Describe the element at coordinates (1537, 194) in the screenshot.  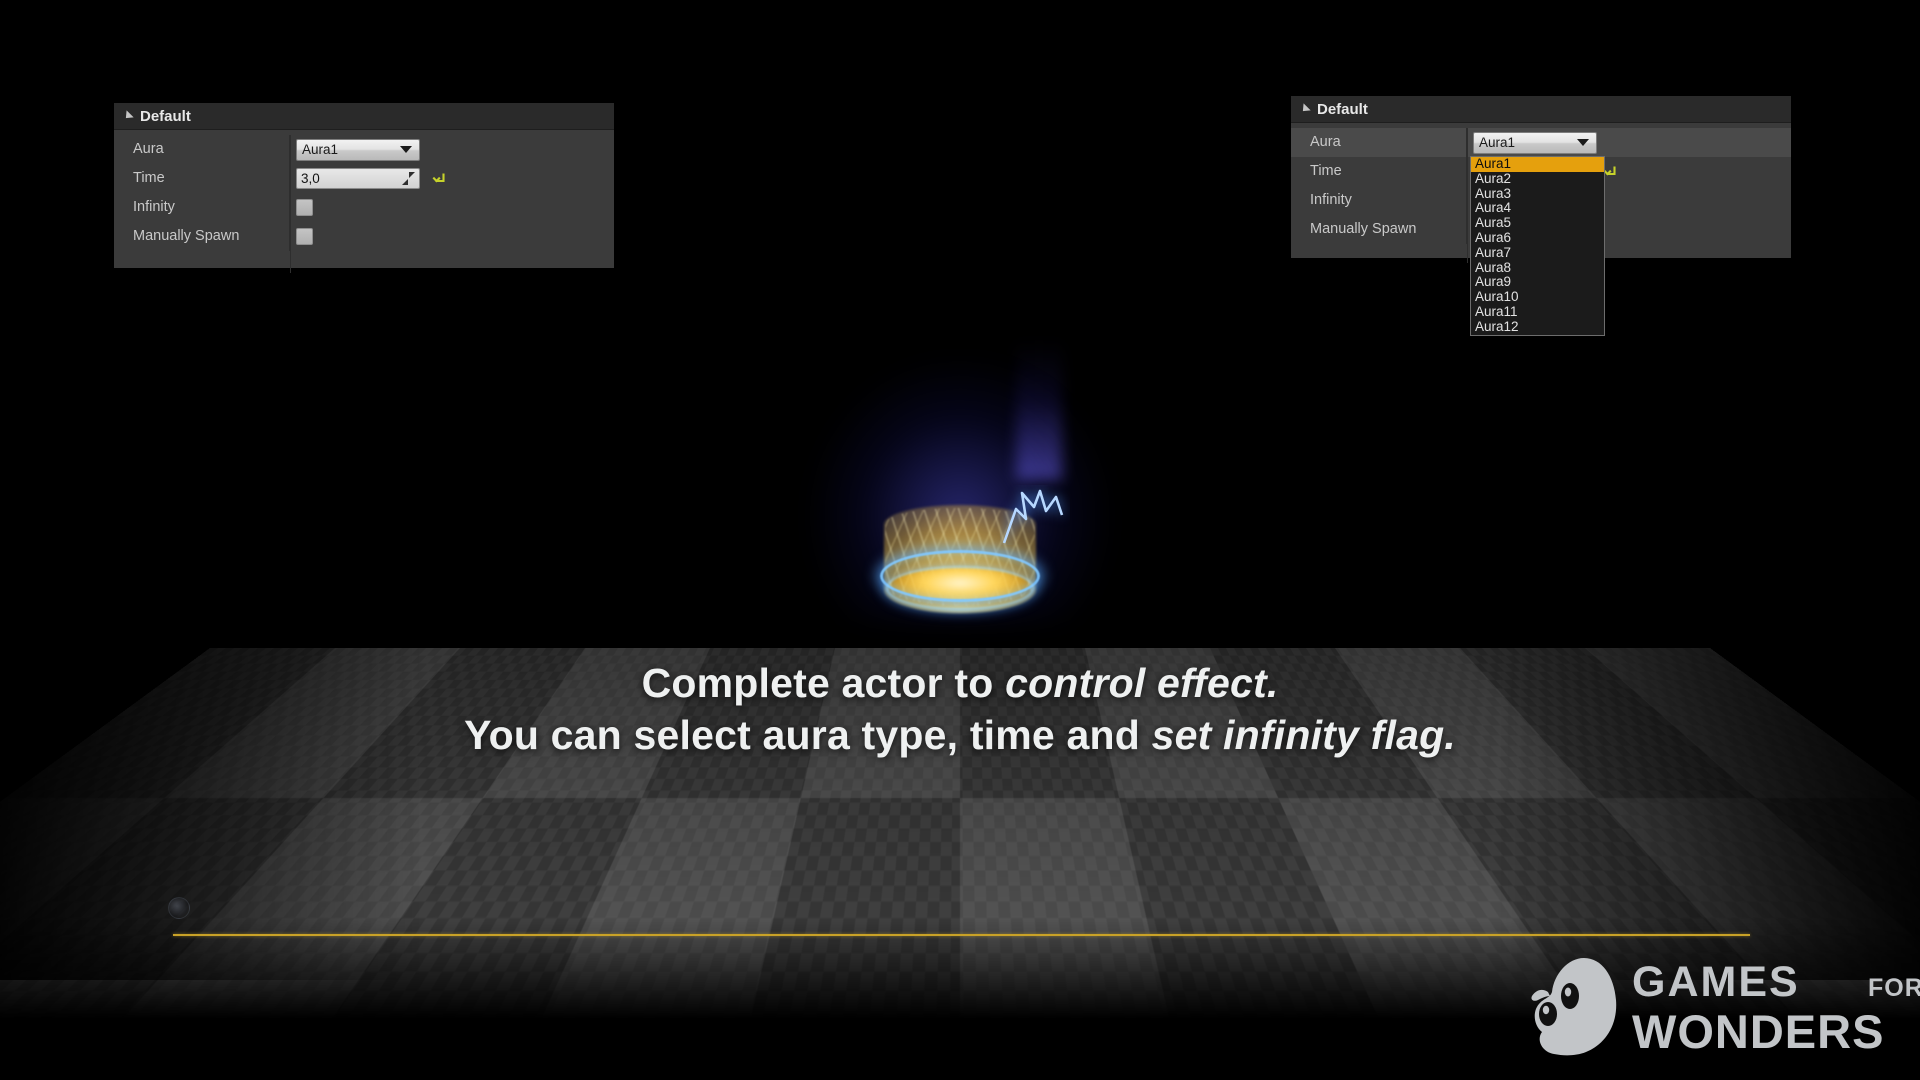
I see `dropdown-option-aura3: Aura3` at that location.